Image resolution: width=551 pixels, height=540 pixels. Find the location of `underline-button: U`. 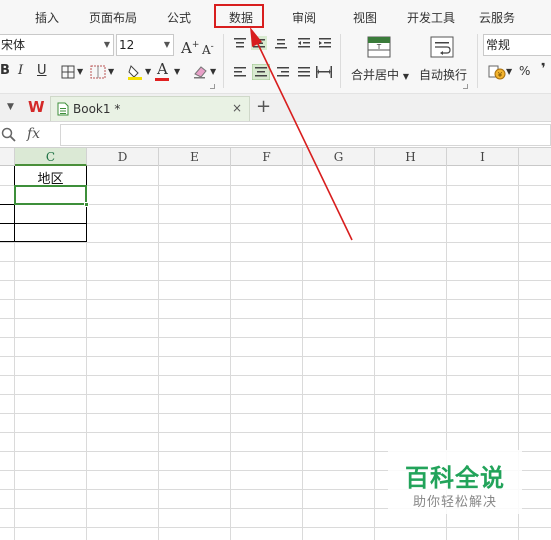

underline-button: U is located at coordinates (42, 71).